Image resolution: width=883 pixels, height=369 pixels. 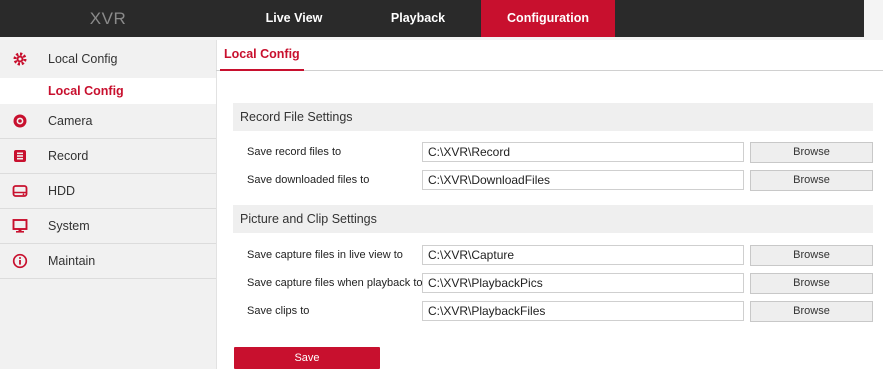 I want to click on monitor-icon, so click(x=20, y=226).